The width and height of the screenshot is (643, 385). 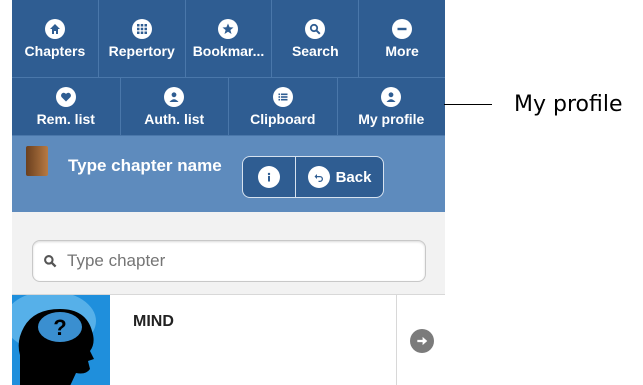 I want to click on list-item-open-button, so click(x=420, y=340).